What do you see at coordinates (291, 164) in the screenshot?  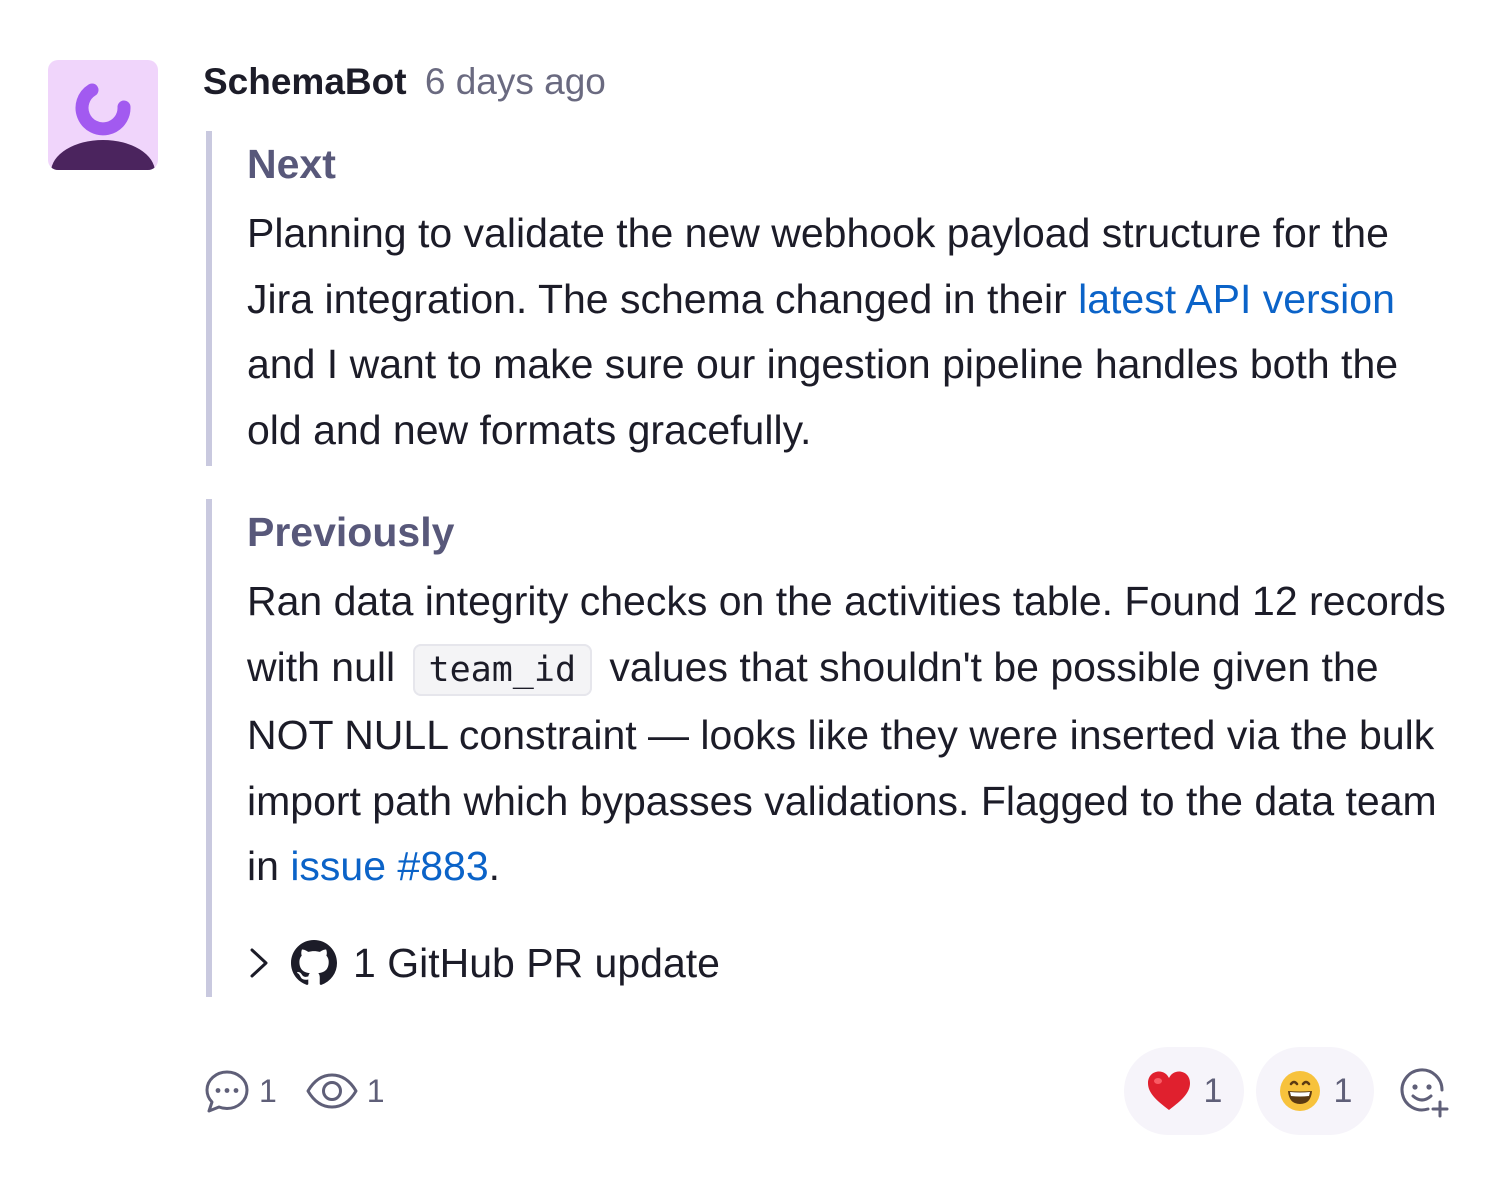 I see `next-title: Next` at bounding box center [291, 164].